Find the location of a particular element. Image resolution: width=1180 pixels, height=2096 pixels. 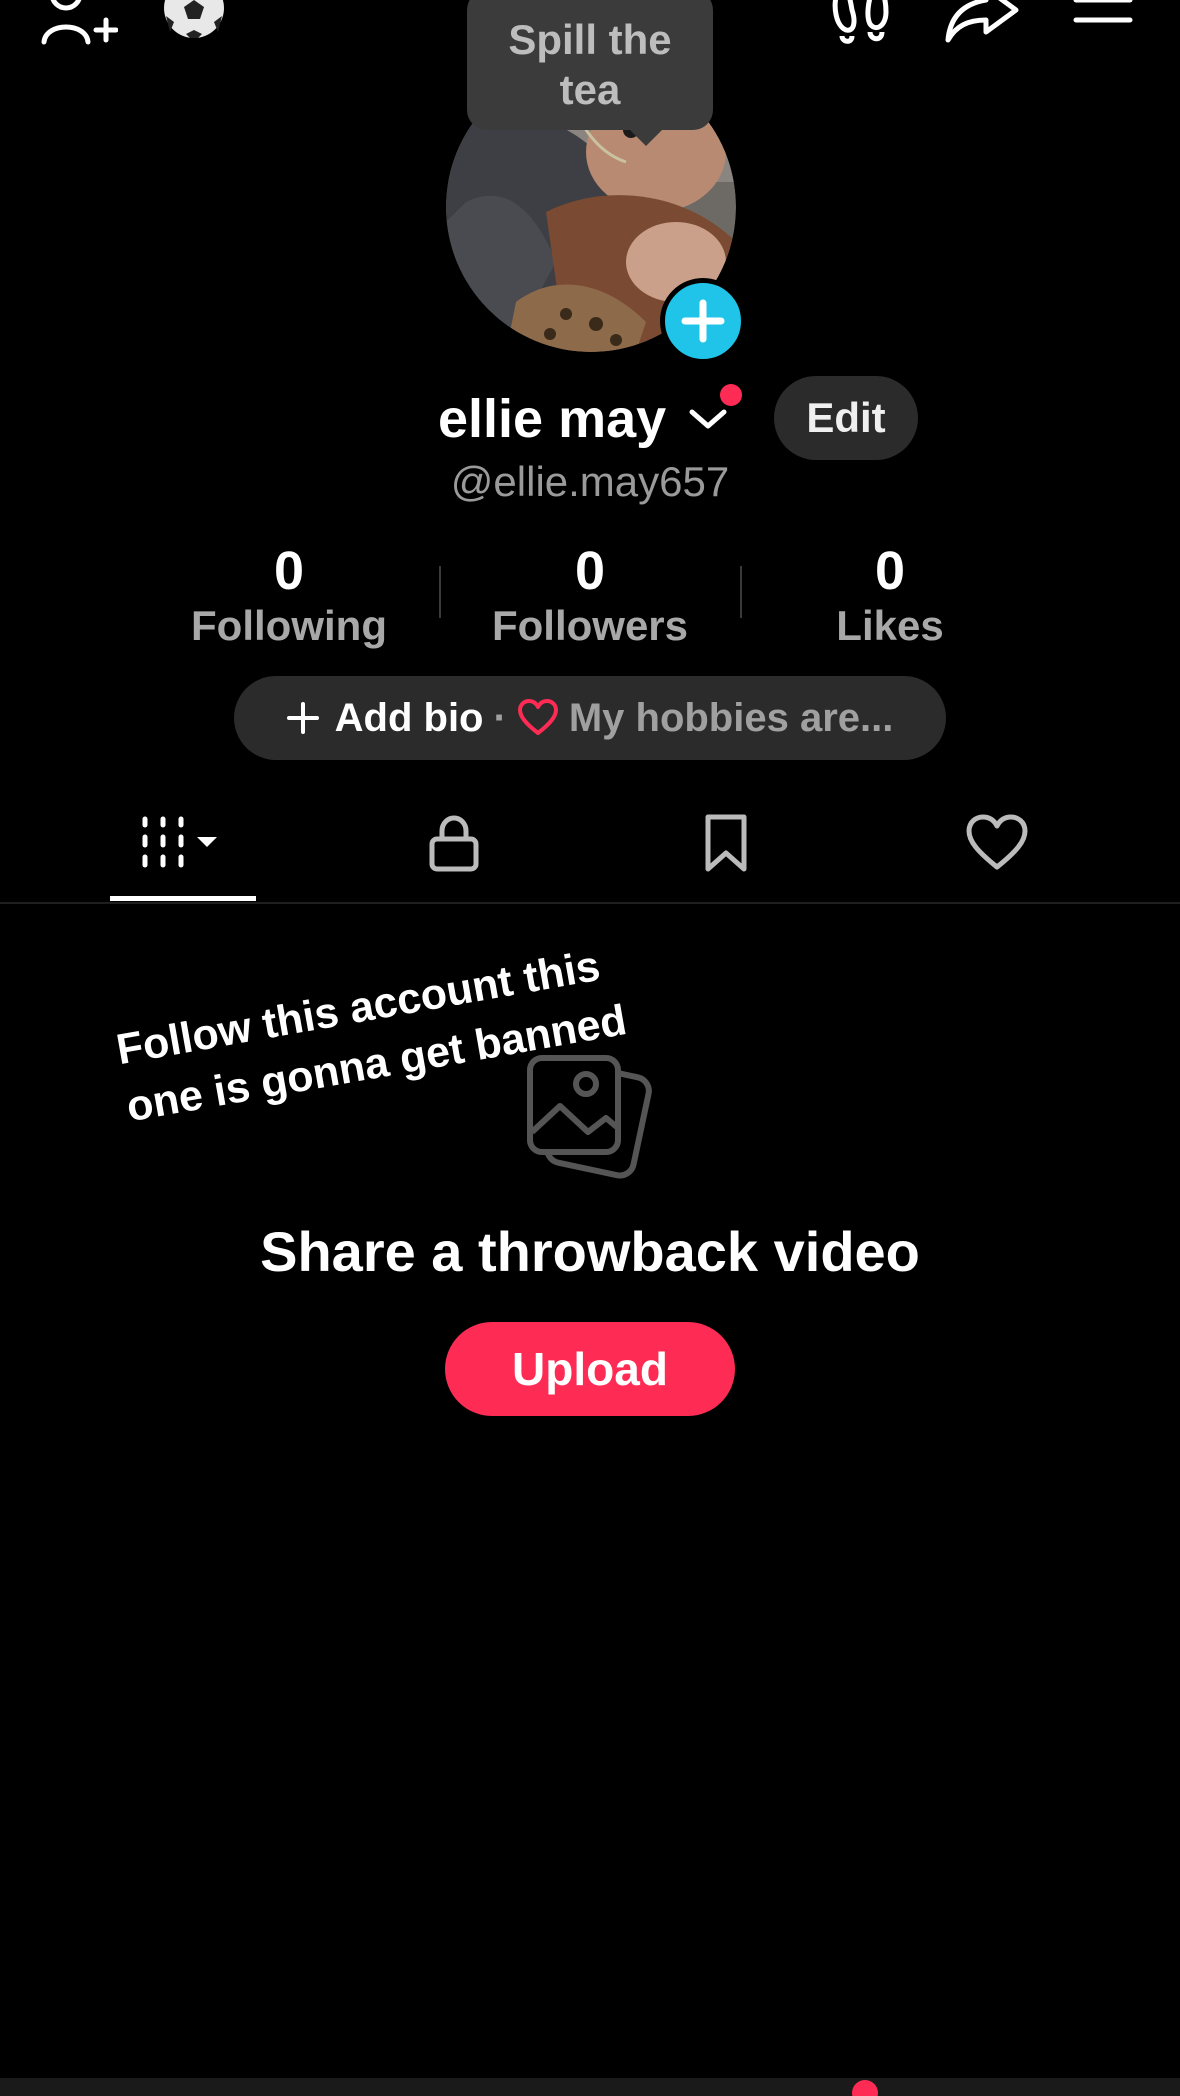

notification-dot is located at coordinates (731, 395).